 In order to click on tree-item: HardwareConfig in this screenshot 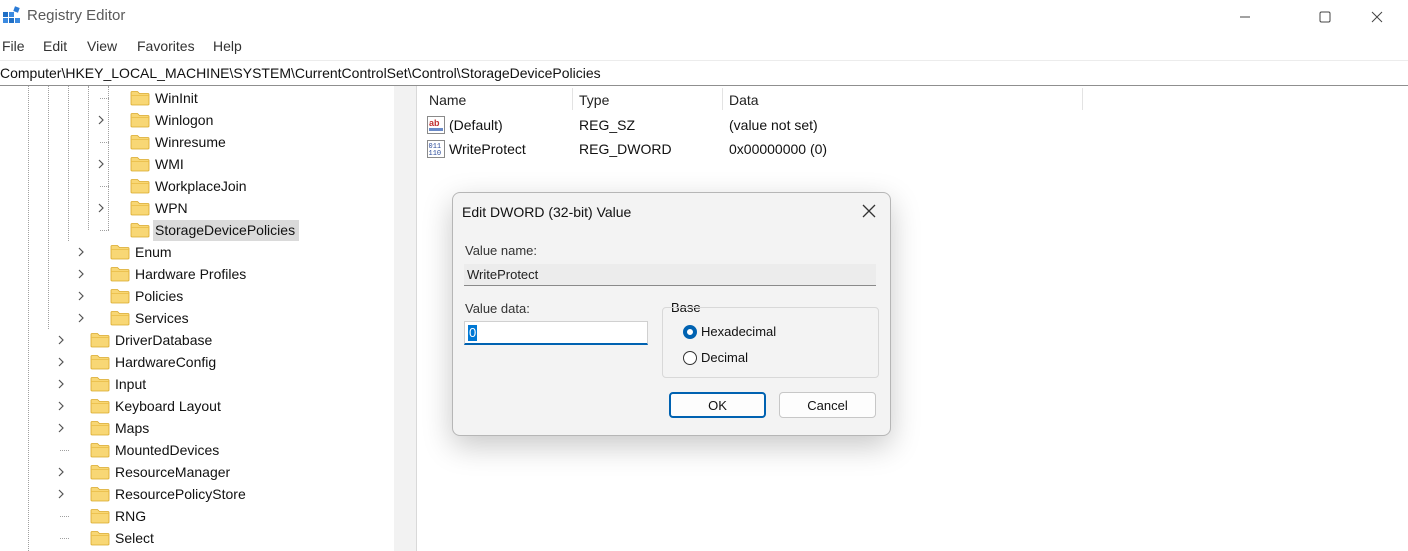, I will do `click(197, 362)`.